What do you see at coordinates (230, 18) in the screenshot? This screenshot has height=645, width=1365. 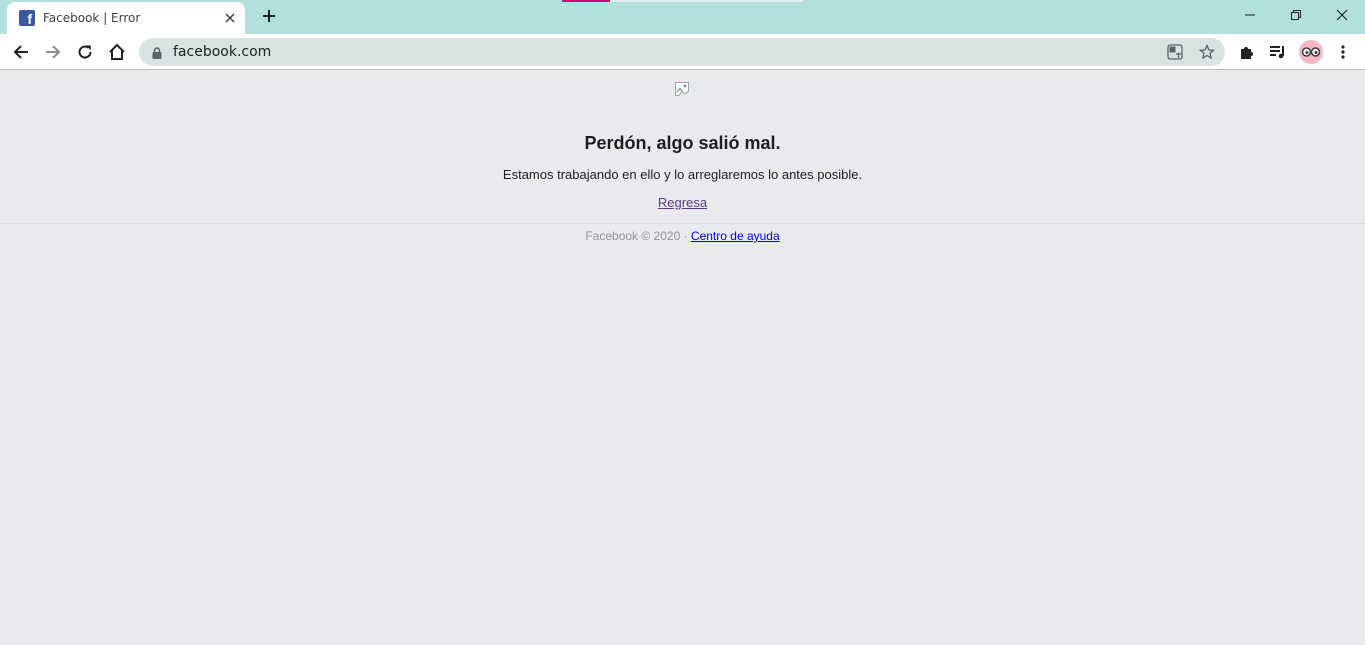 I see `close-tab-icon` at bounding box center [230, 18].